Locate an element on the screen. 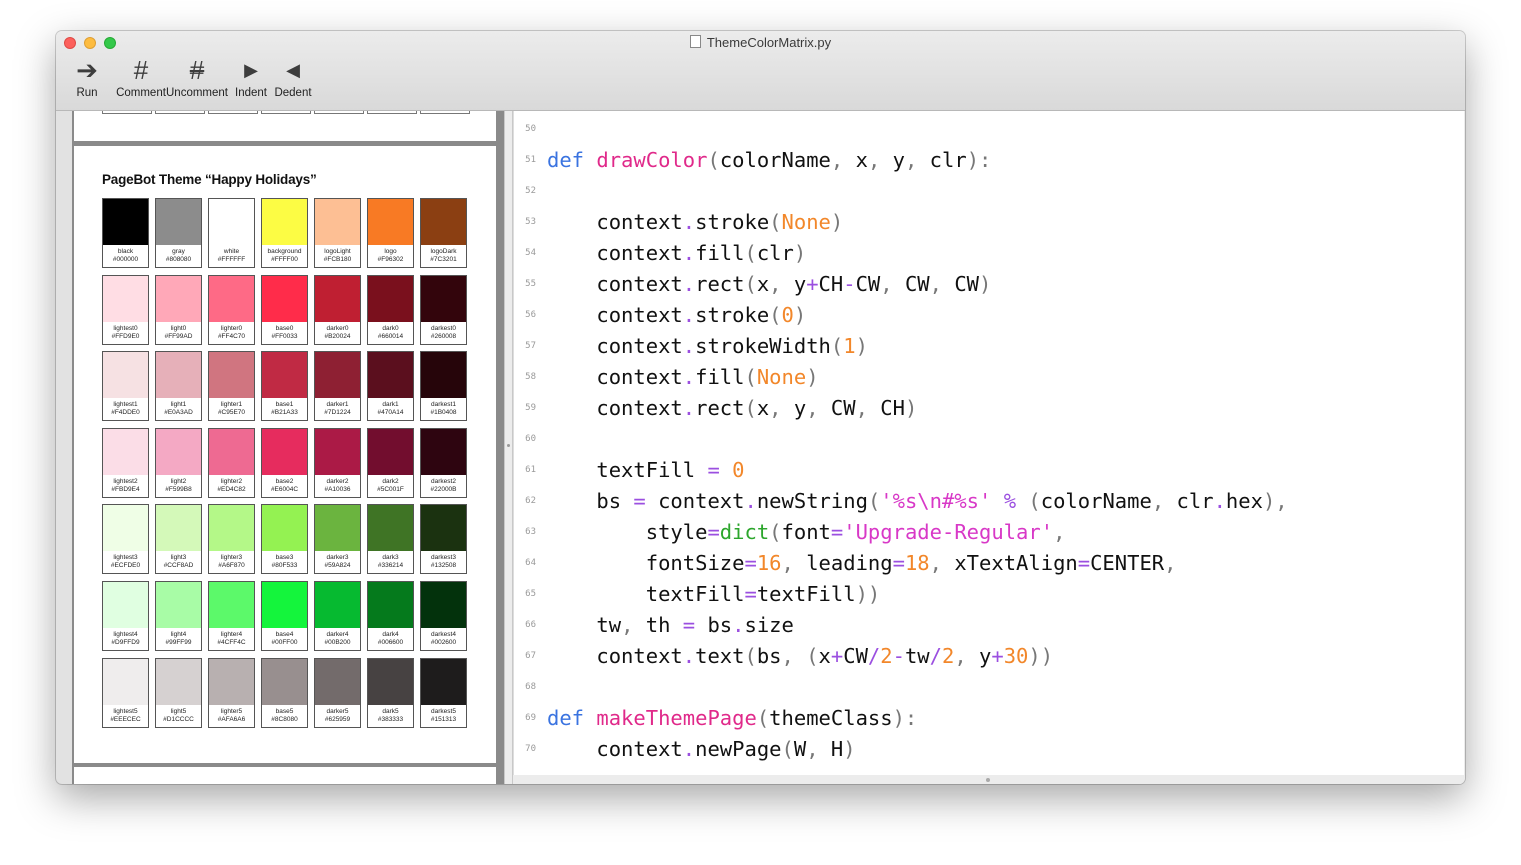  code-line: 71 is located at coordinates (989, 770).